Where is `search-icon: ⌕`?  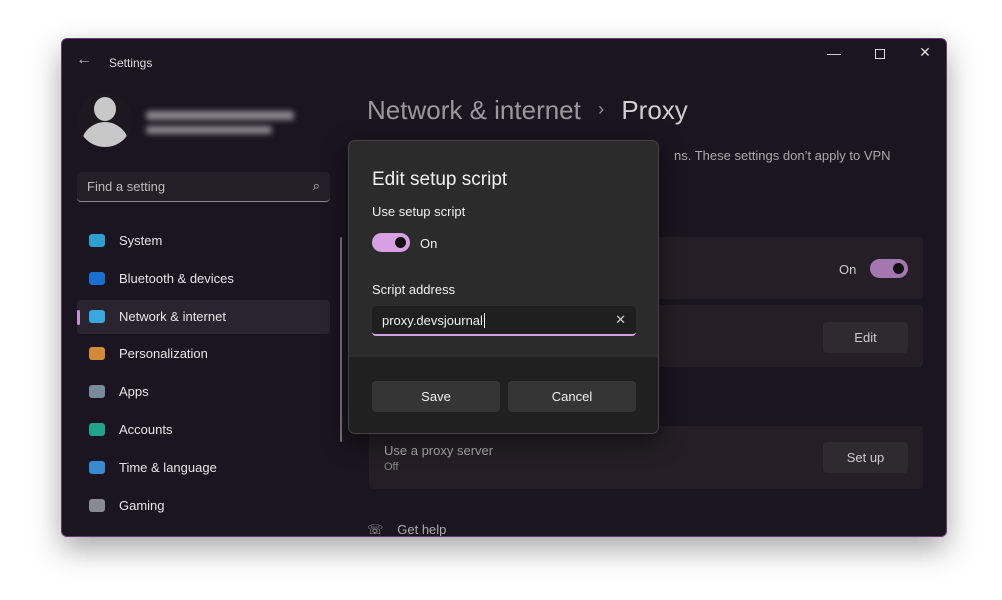
search-icon: ⌕ is located at coordinates (316, 185).